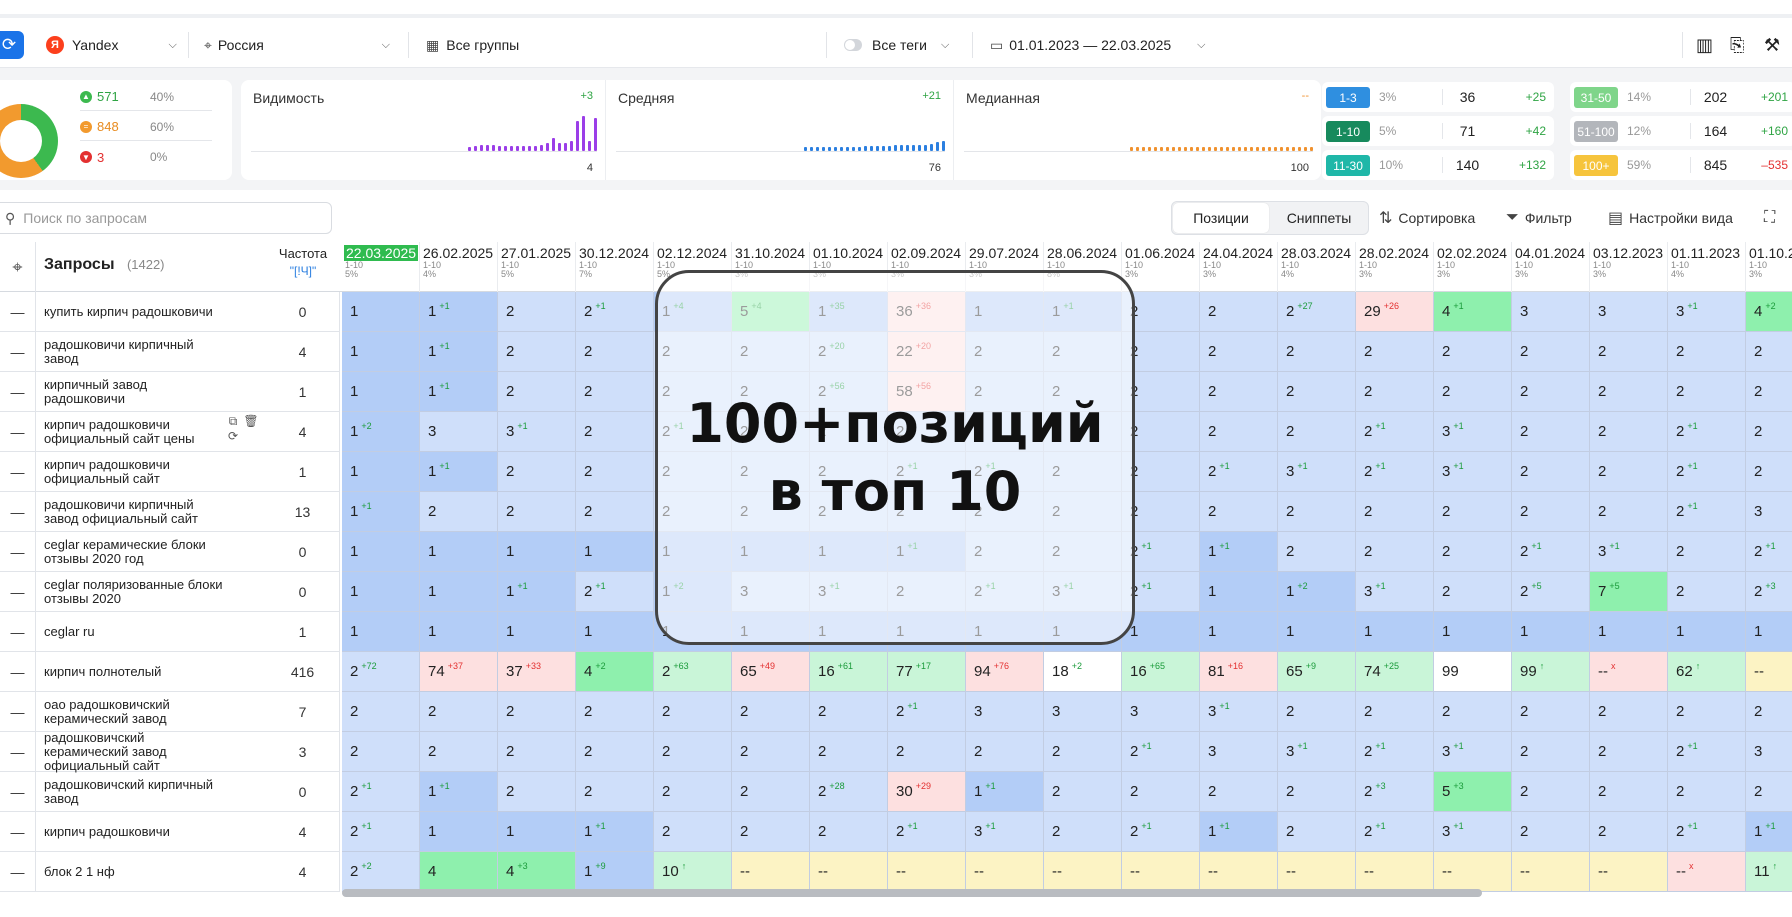 The image size is (1792, 917). What do you see at coordinates (771, 672) in the screenshot?
I see `position-cell: 65 +49` at bounding box center [771, 672].